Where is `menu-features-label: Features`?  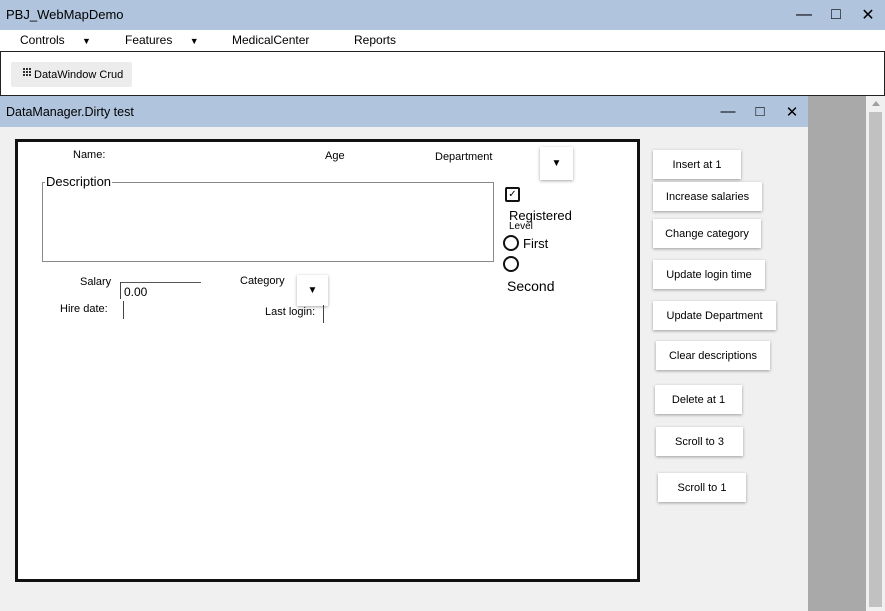
menu-features-label: Features is located at coordinates (149, 40).